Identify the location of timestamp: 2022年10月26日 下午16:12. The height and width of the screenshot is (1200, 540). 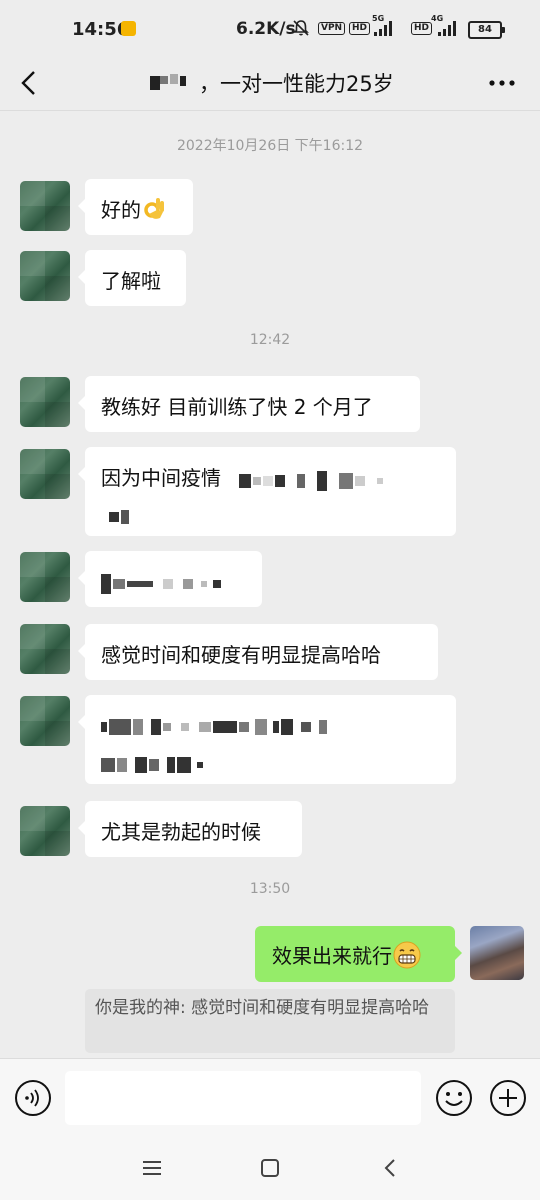
(270, 146).